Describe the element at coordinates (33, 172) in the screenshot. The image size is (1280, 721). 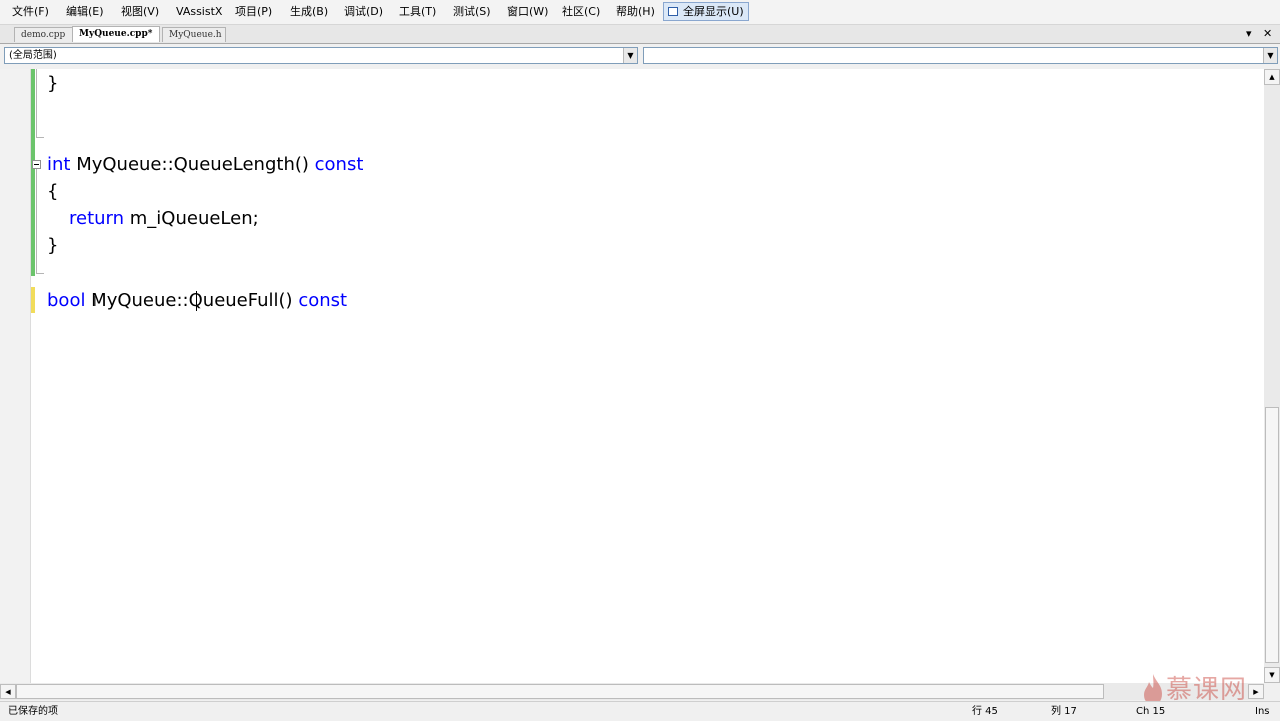
I see `saved-change-bar` at that location.